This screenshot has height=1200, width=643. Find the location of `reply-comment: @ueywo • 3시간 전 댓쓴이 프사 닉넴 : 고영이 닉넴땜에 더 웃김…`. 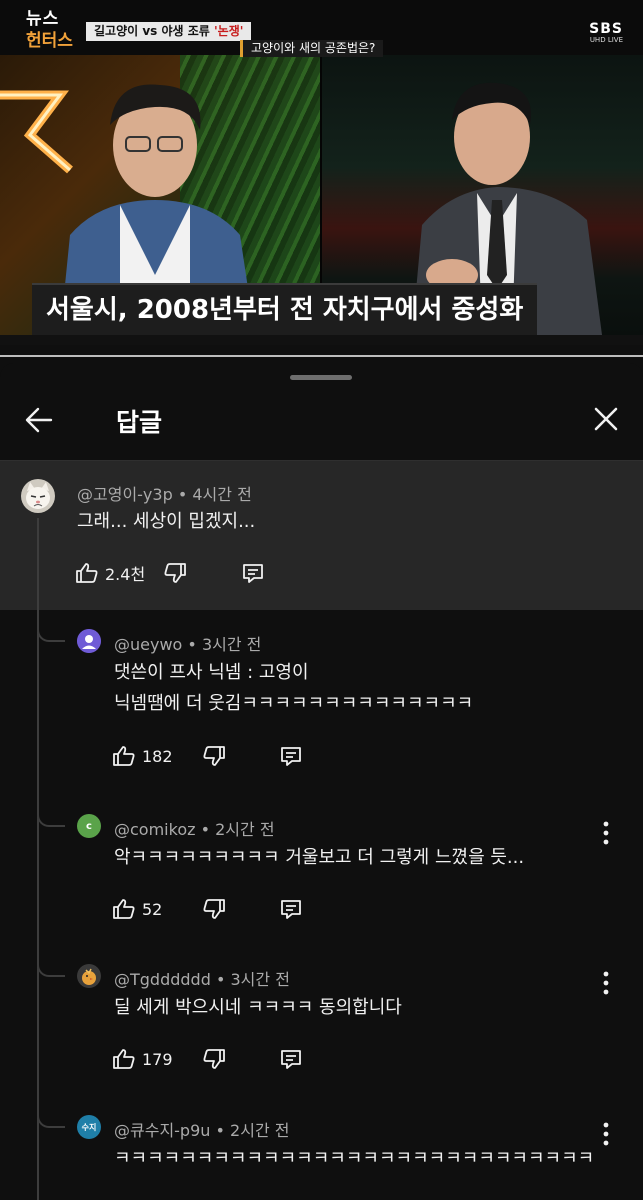

reply-comment: @ueywo • 3시간 전 댓쓴이 프사 닉넴 : 고영이 닉넴땜에 더 웃김… is located at coordinates (321, 705).